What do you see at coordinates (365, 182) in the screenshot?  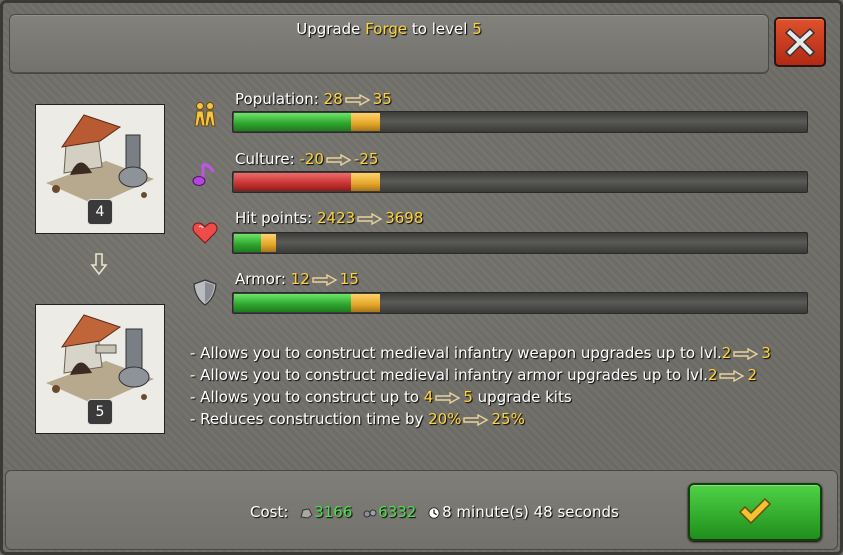 I see `culture-gain-fill` at bounding box center [365, 182].